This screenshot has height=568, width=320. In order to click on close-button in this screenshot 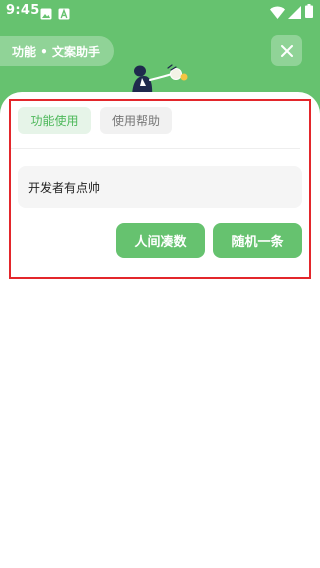, I will do `click(286, 50)`.